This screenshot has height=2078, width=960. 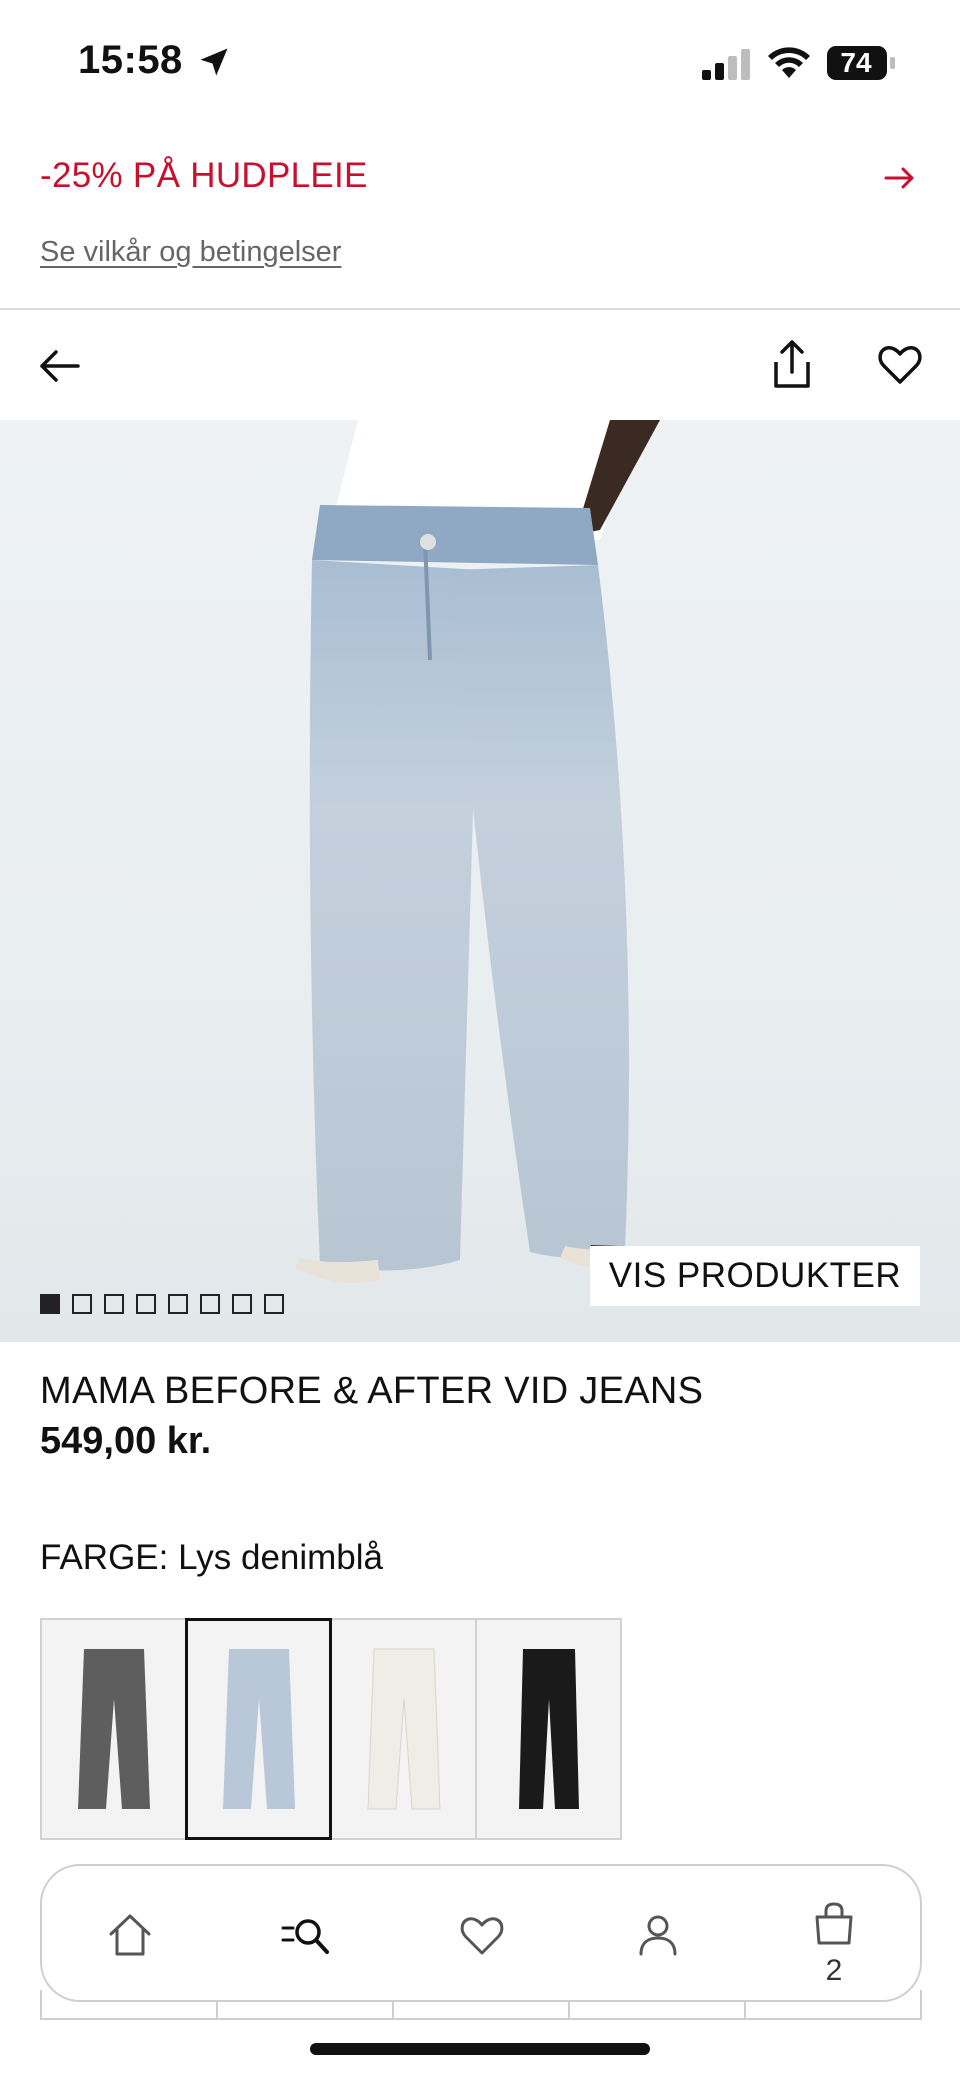 I want to click on signal-icon, so click(x=726, y=64).